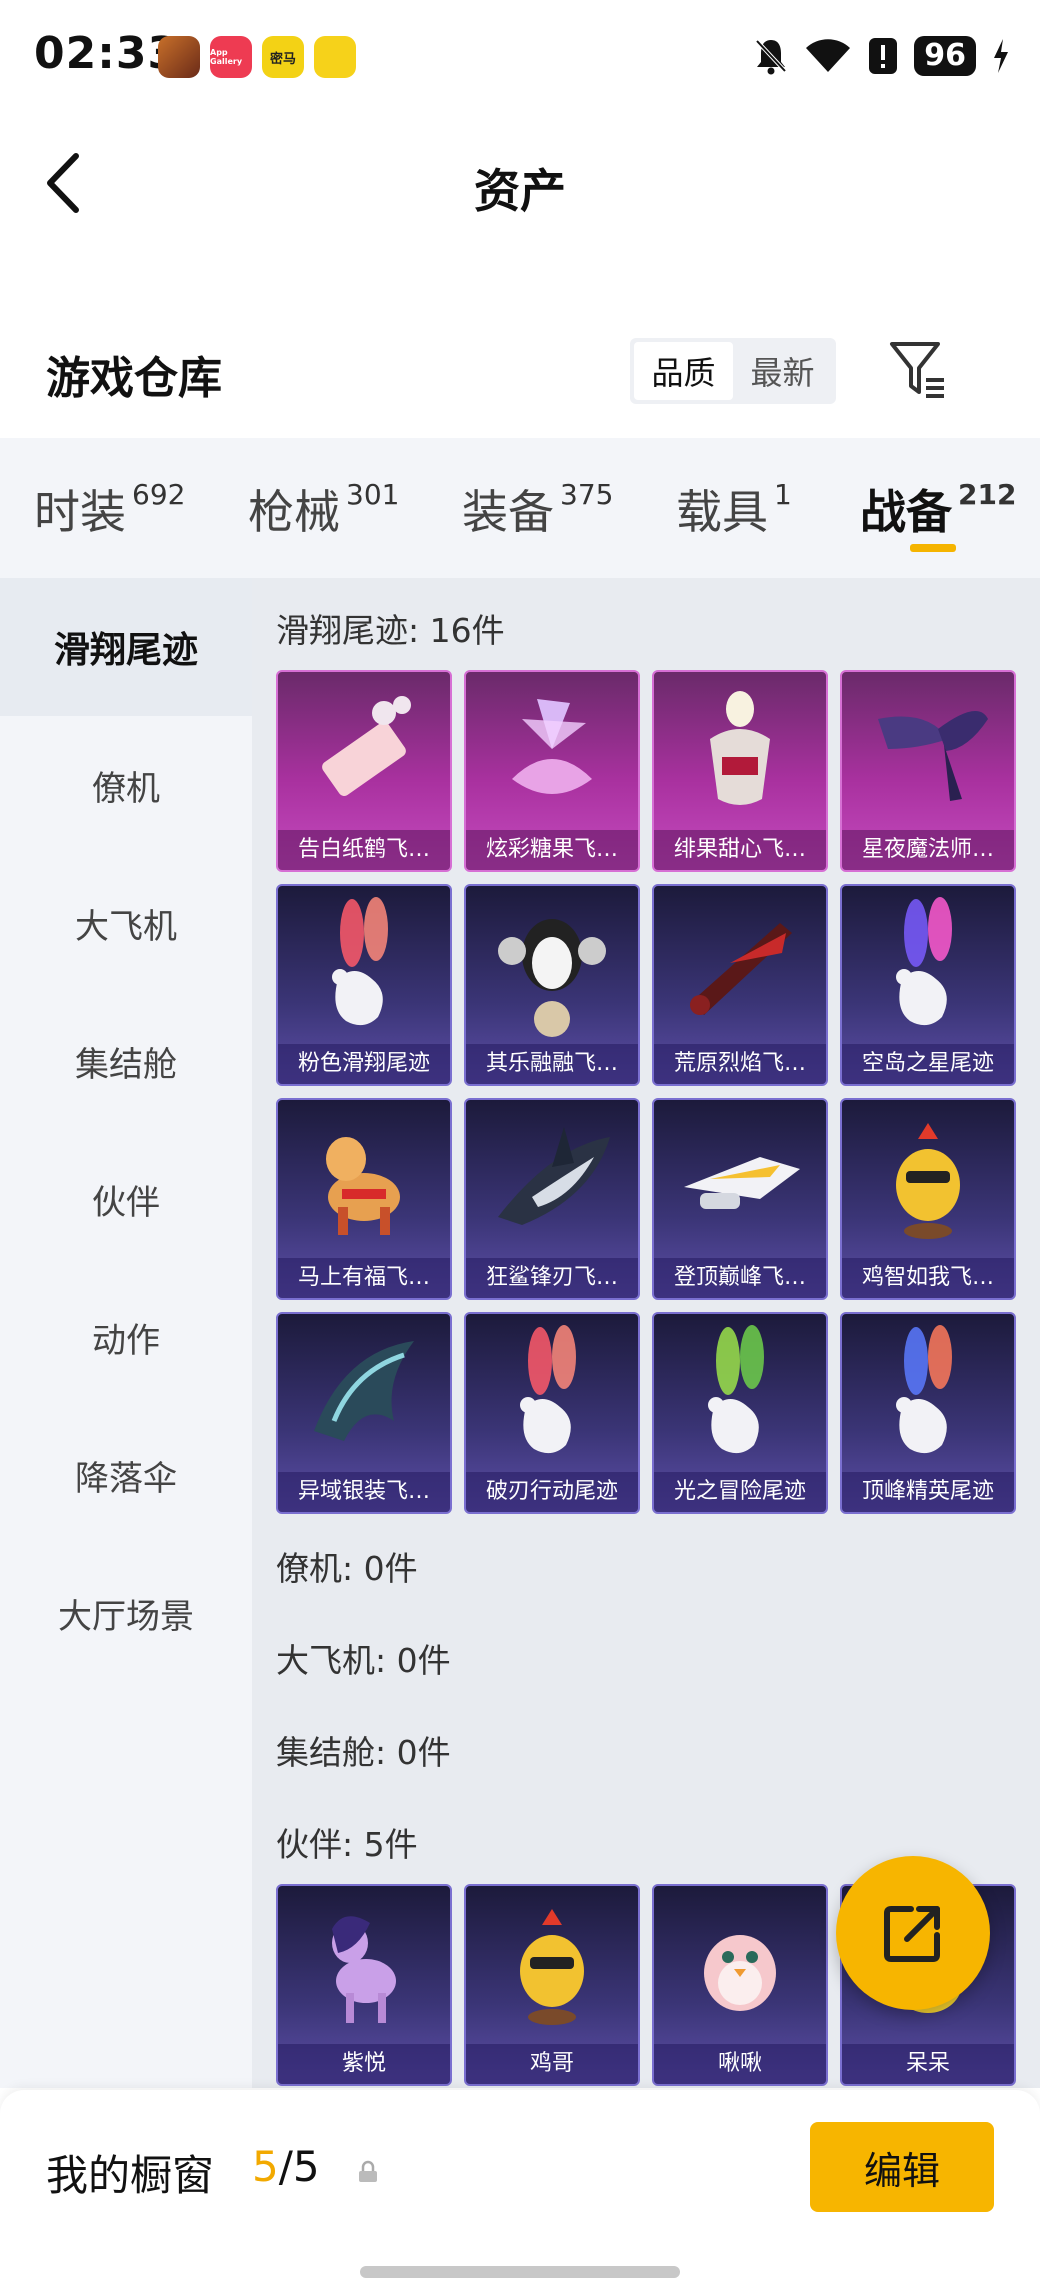 The image size is (1040, 2295). I want to click on paper-crane-icon, so click(364, 754).